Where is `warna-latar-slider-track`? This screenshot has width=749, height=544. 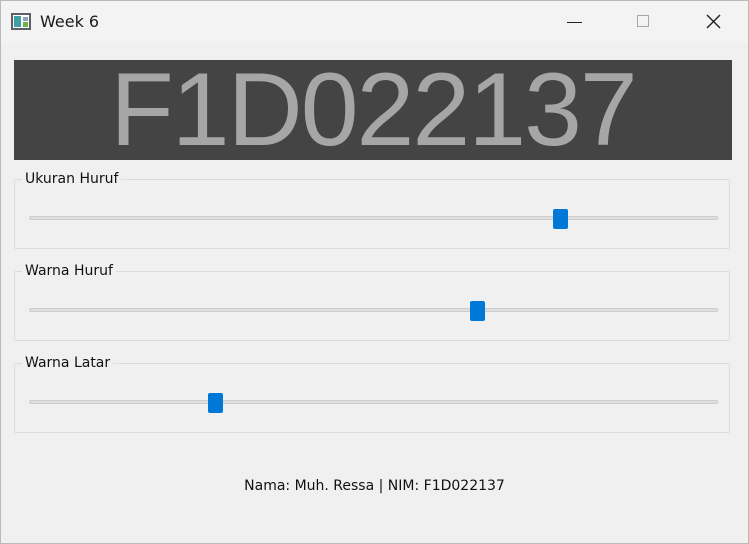 warna-latar-slider-track is located at coordinates (373, 402).